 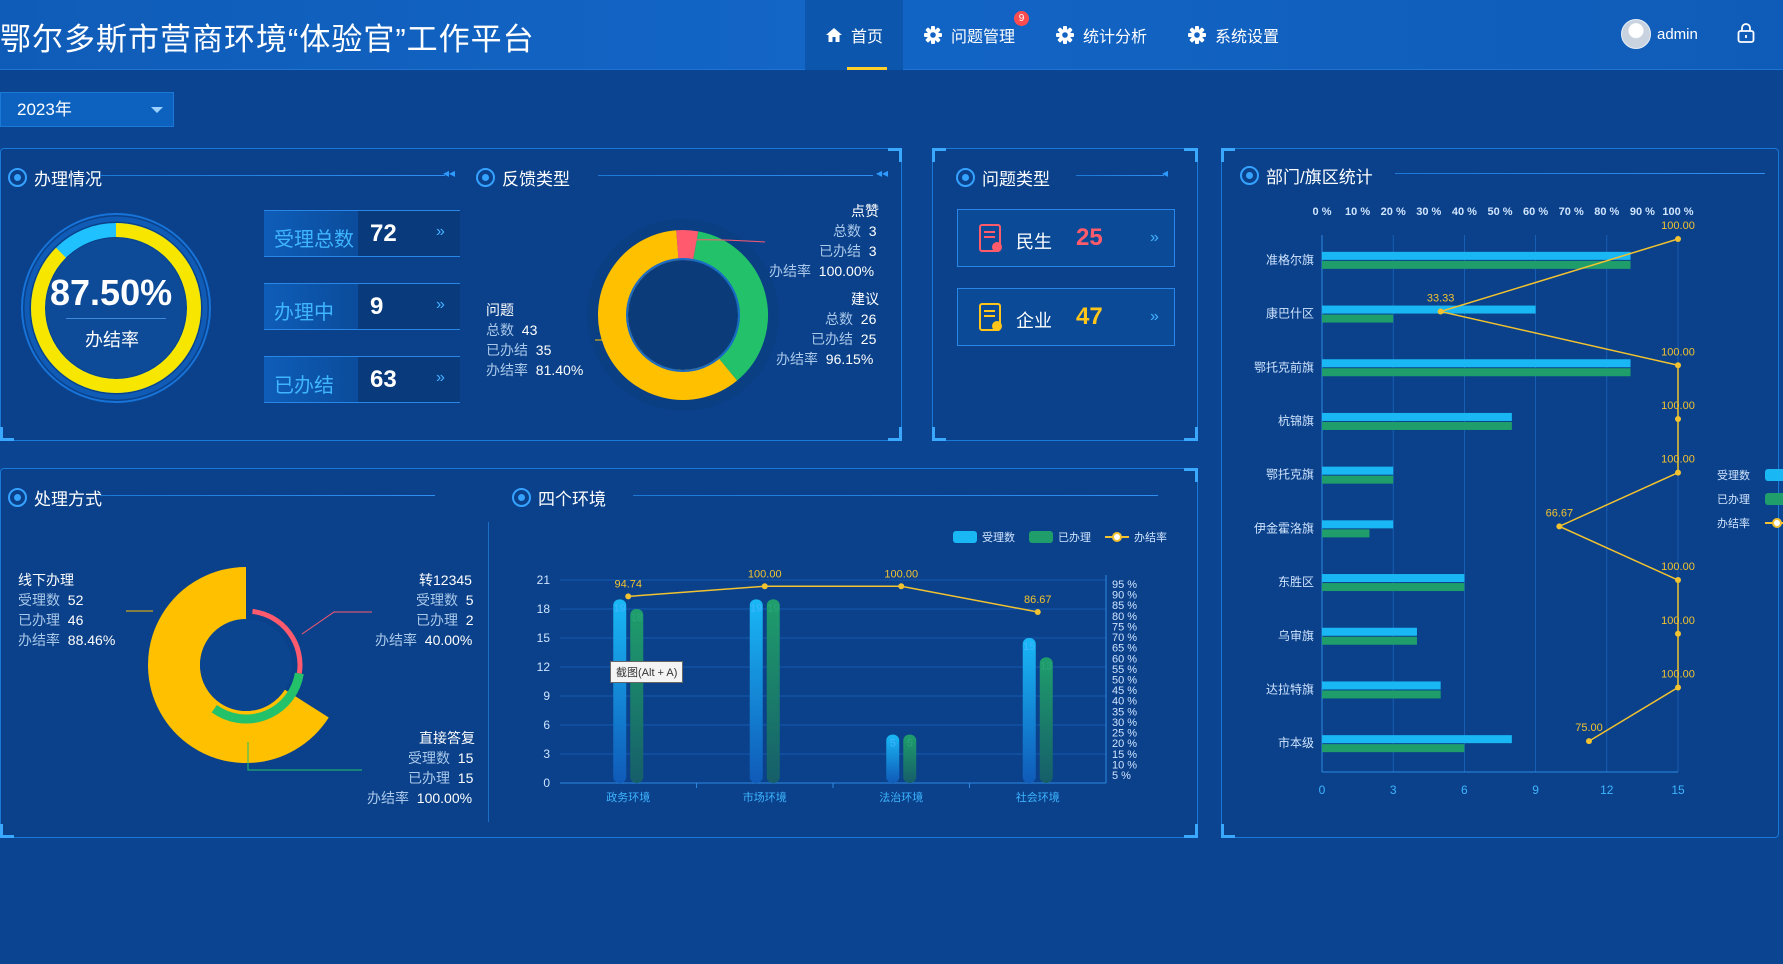 I want to click on y-tick-label: 乌审旗, so click(x=1296, y=635).